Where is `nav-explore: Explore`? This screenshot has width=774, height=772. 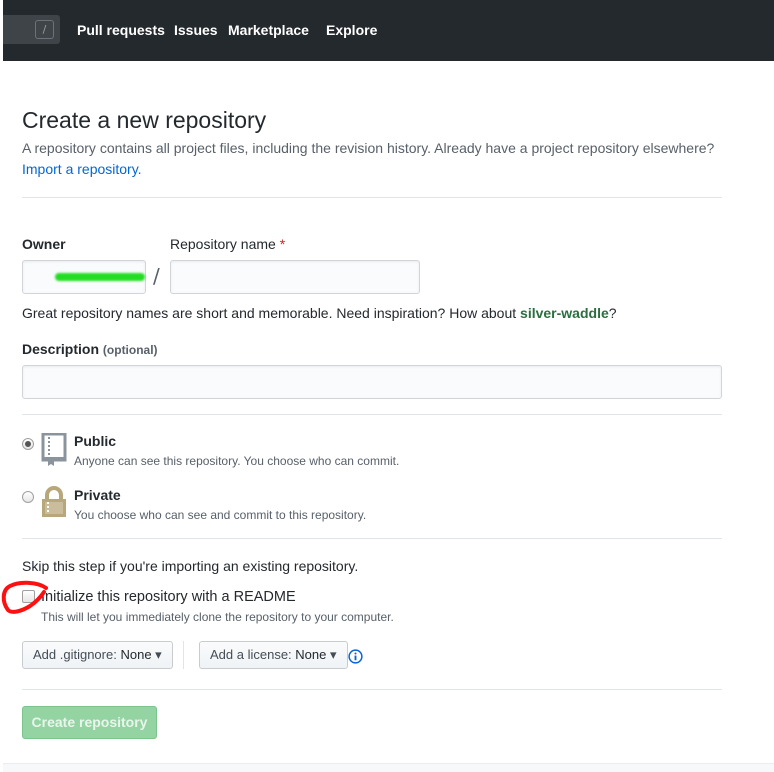
nav-explore: Explore is located at coordinates (351, 30).